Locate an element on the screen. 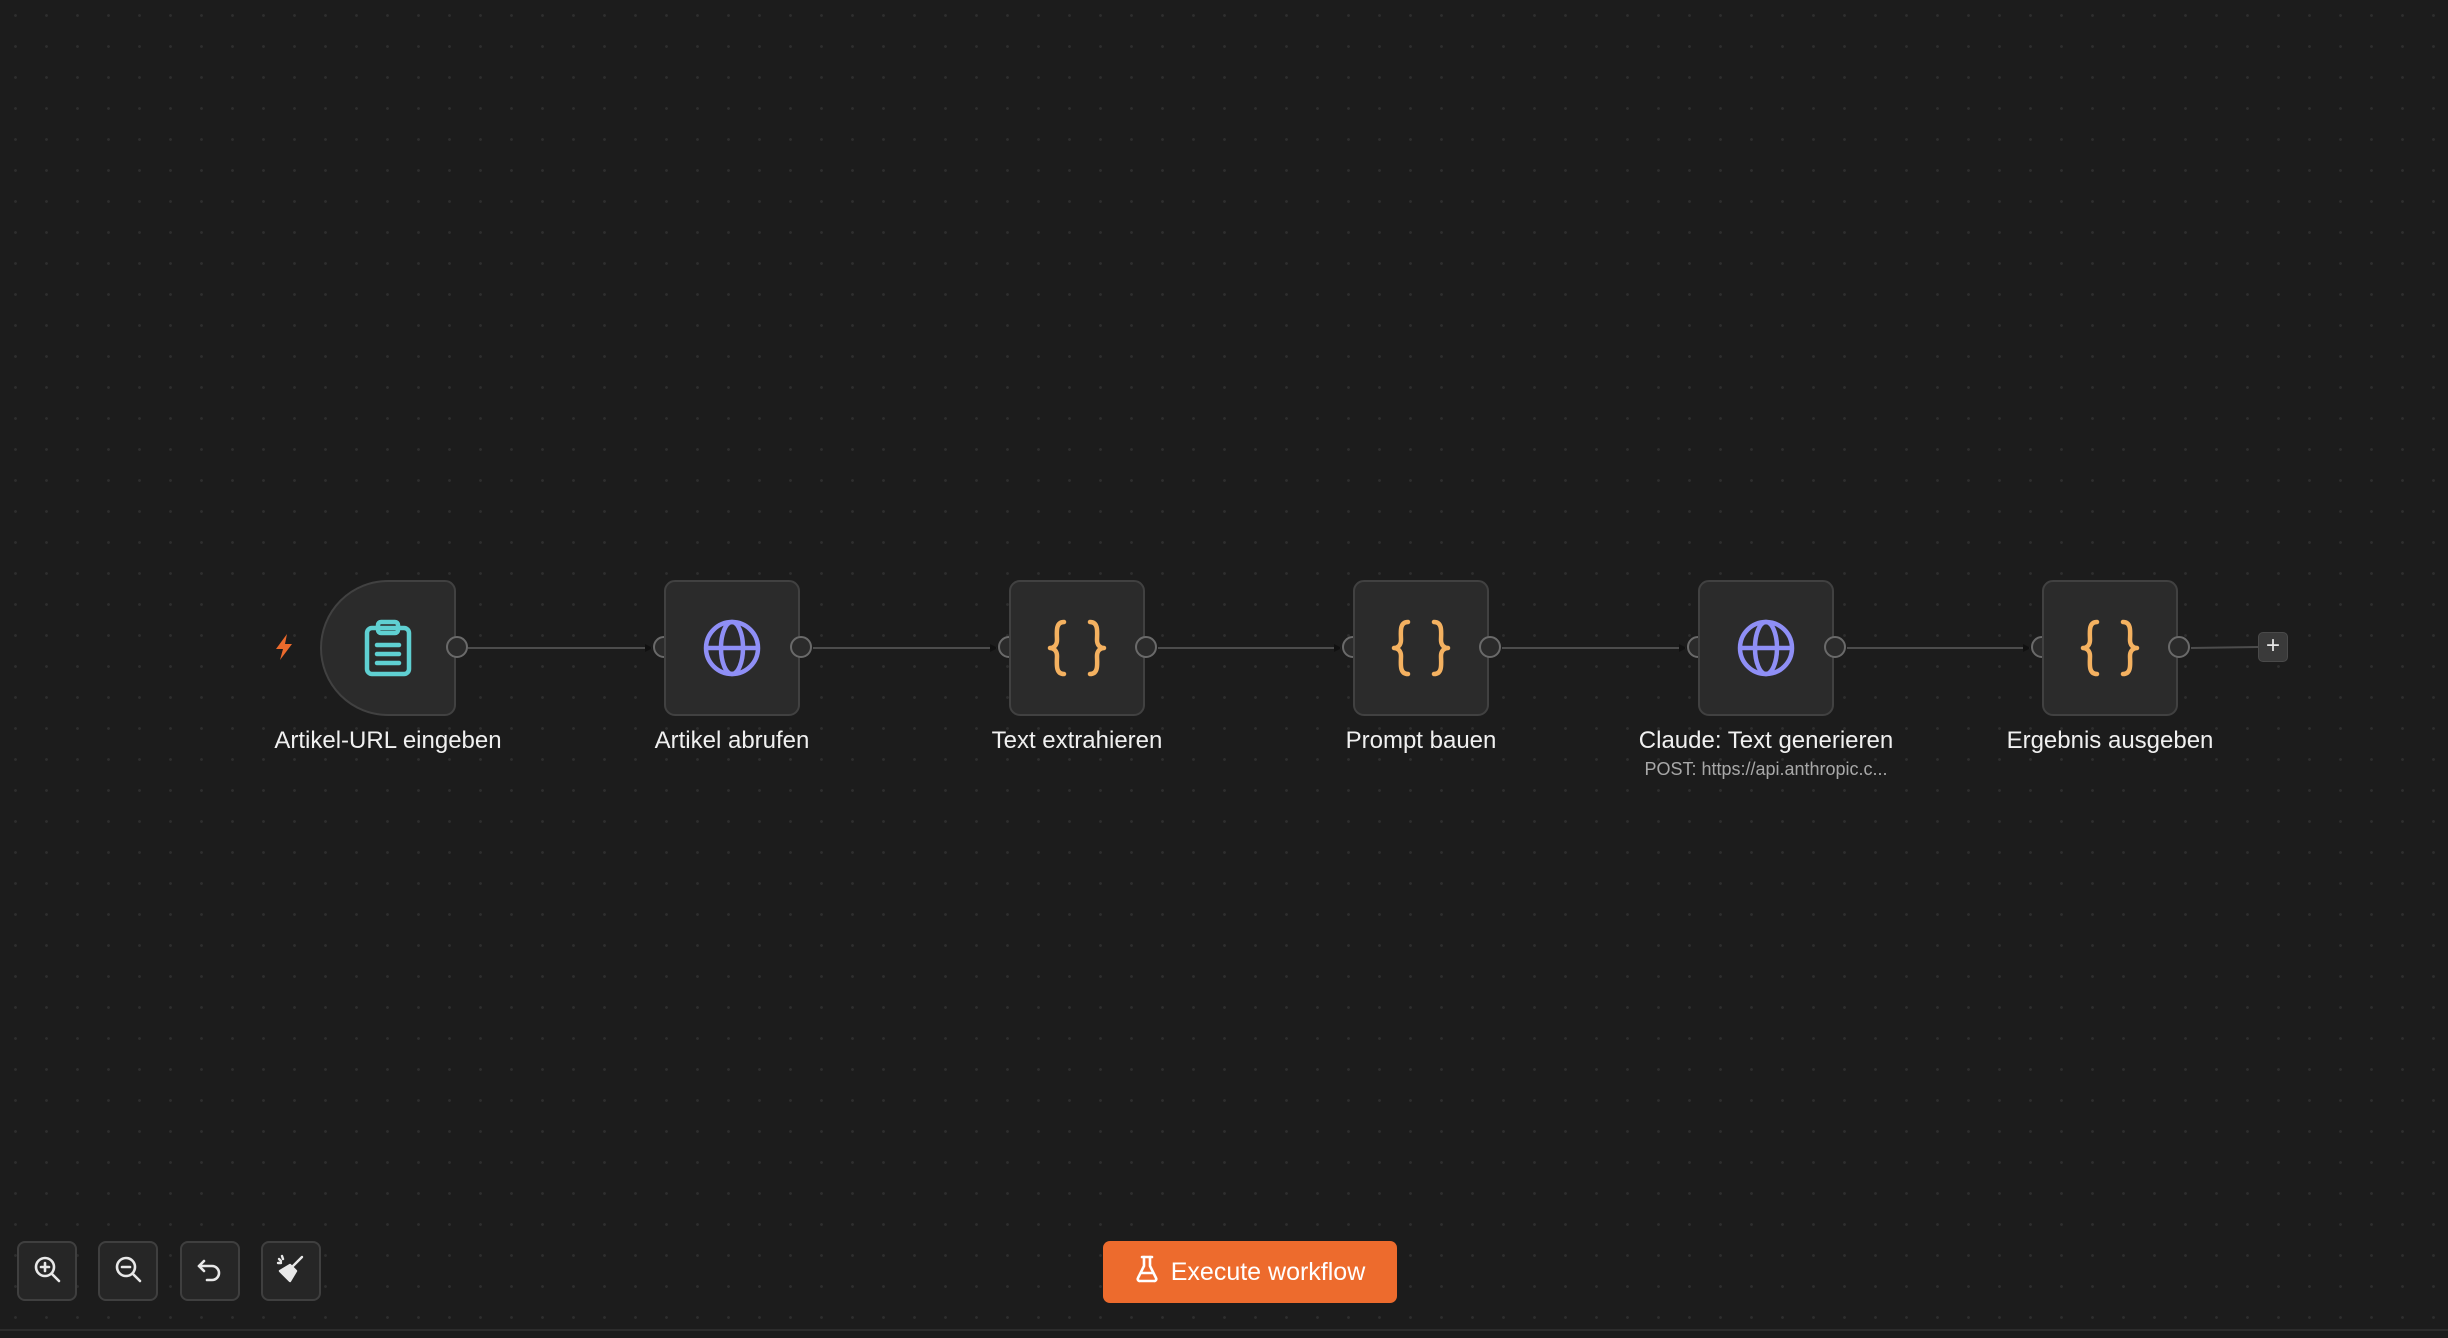  node-text-extrahieren is located at coordinates (1077, 648).